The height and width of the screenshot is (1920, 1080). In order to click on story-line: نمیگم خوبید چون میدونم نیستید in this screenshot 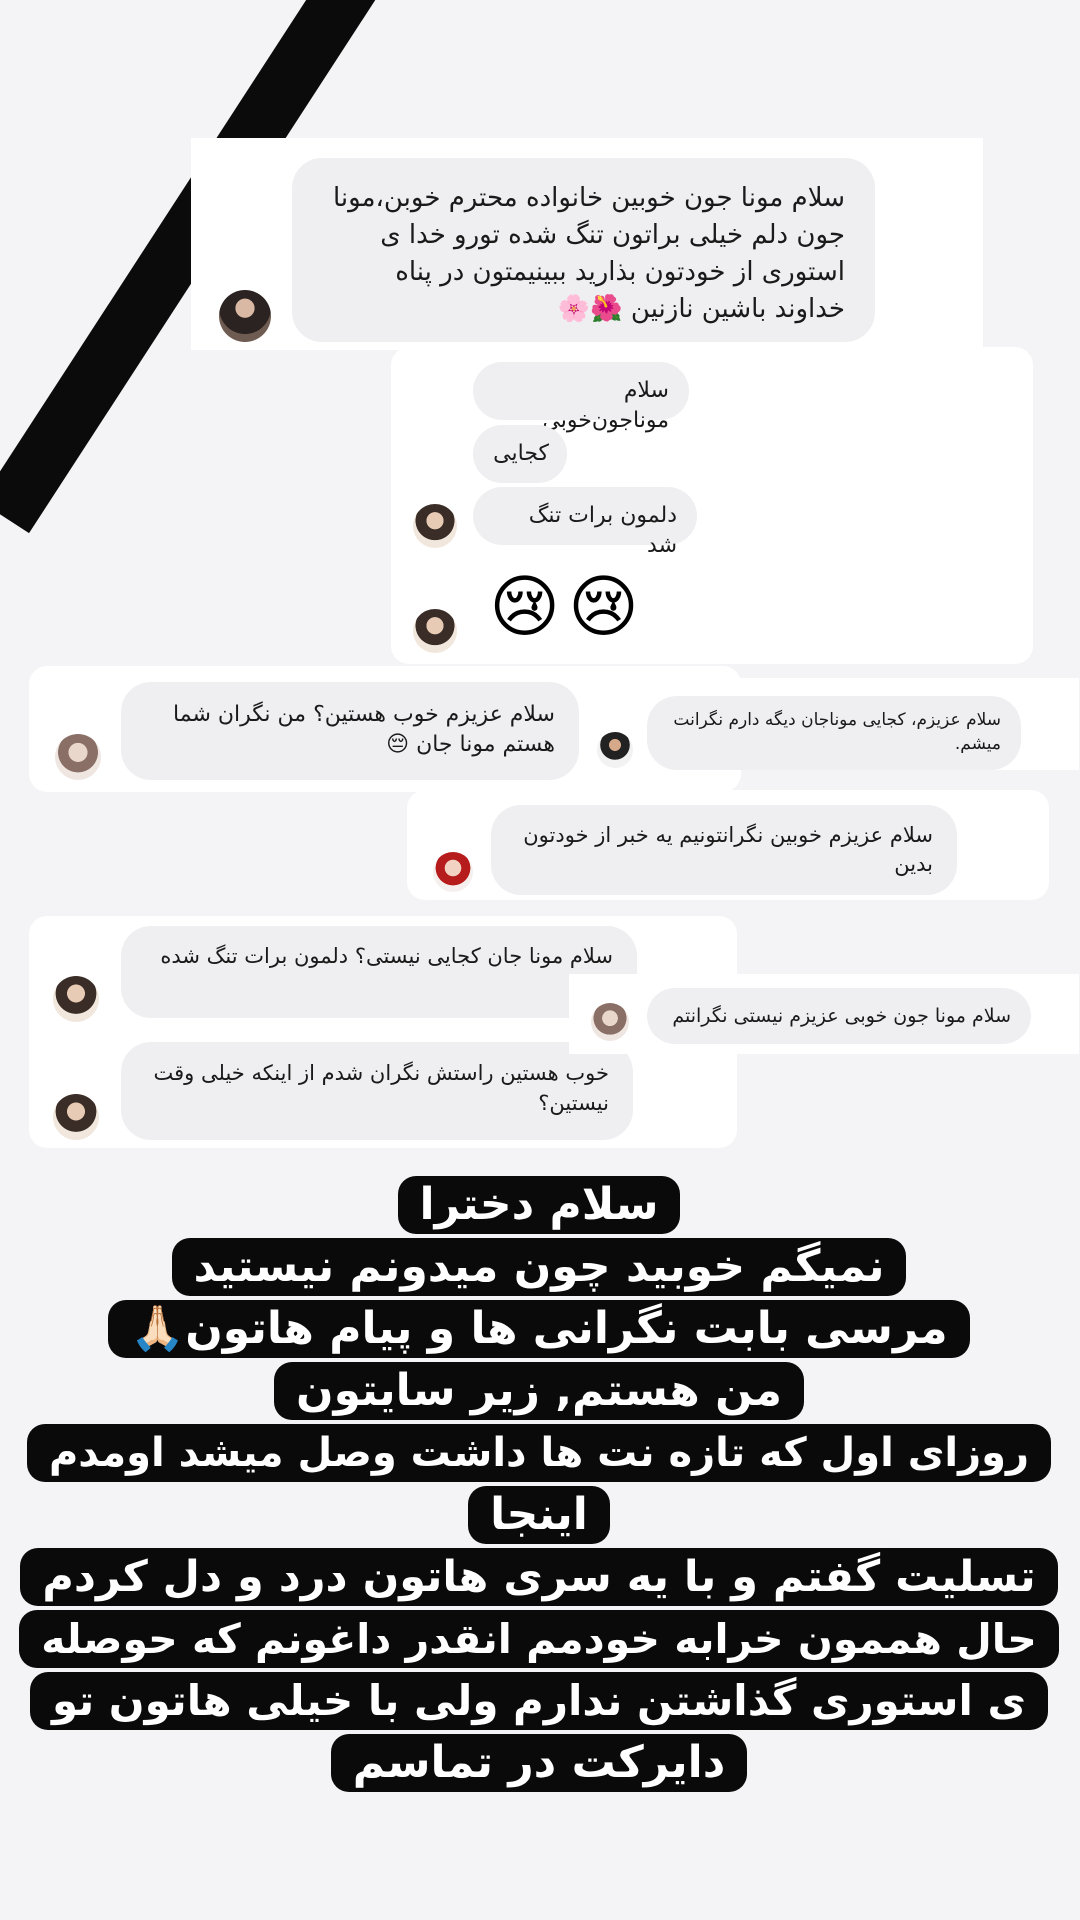, I will do `click(540, 1267)`.